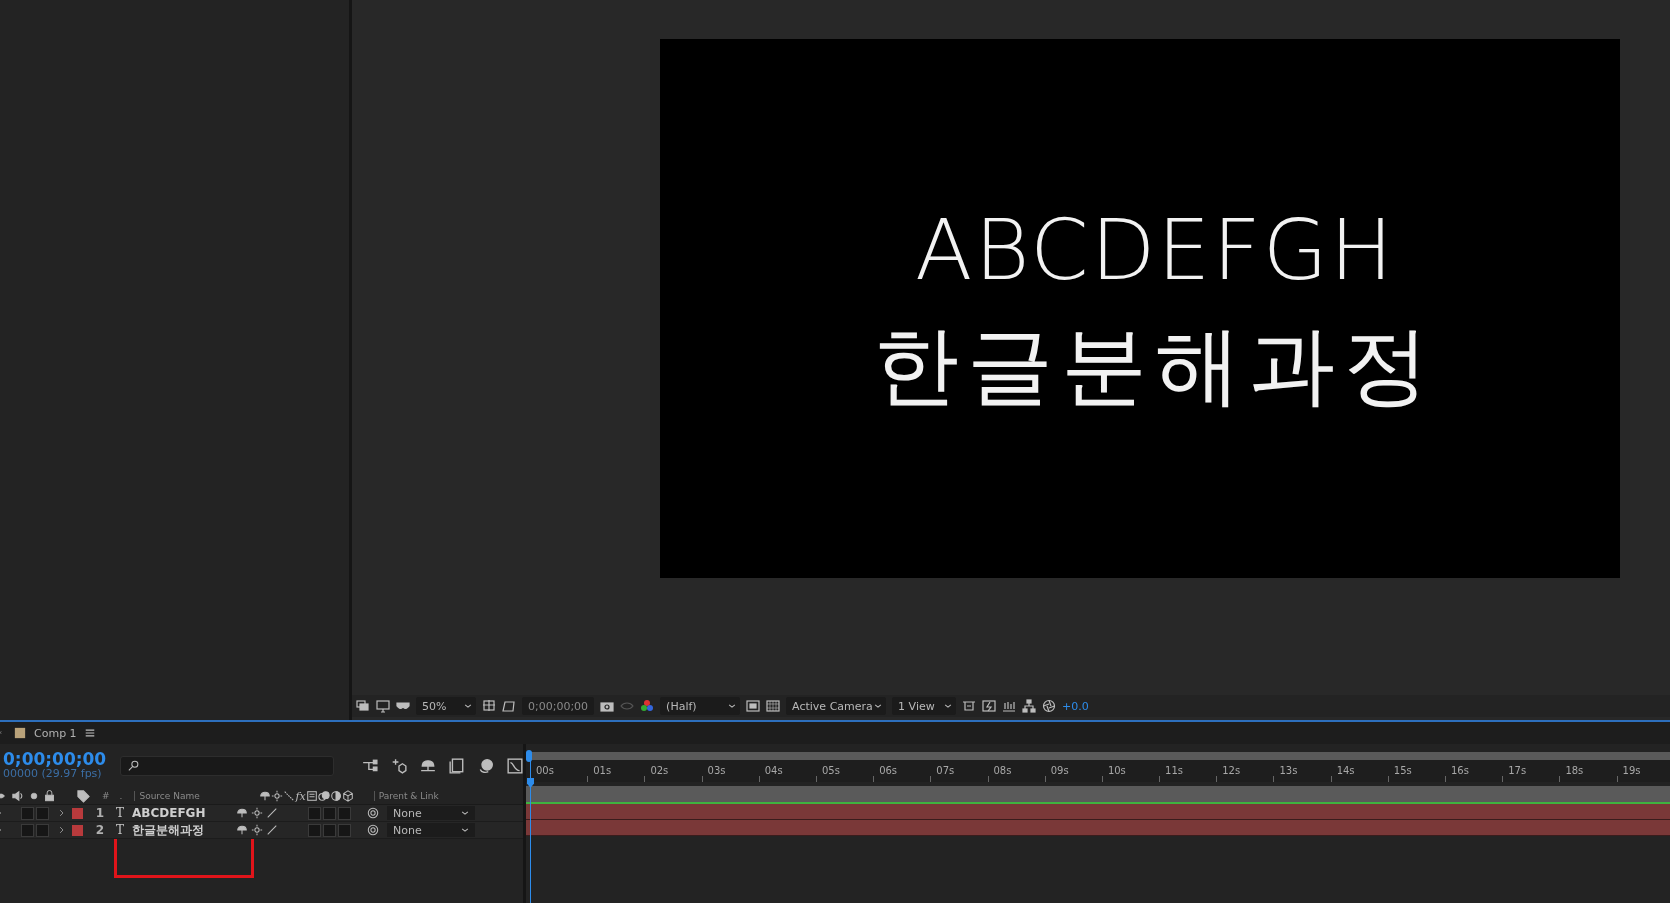  What do you see at coordinates (53, 774) in the screenshot?
I see `frame-info: 00000 (29.97 fps)` at bounding box center [53, 774].